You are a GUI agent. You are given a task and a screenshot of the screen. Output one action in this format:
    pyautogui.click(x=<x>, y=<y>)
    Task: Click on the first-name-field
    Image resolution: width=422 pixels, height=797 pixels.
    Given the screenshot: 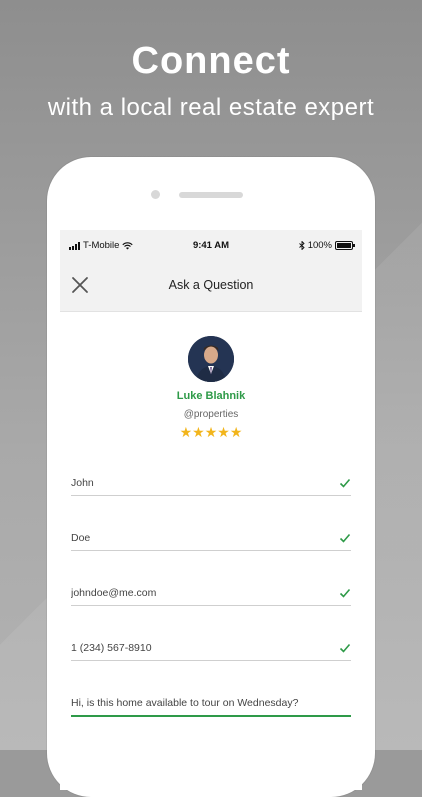 What is the action you would take?
    pyautogui.click(x=211, y=484)
    